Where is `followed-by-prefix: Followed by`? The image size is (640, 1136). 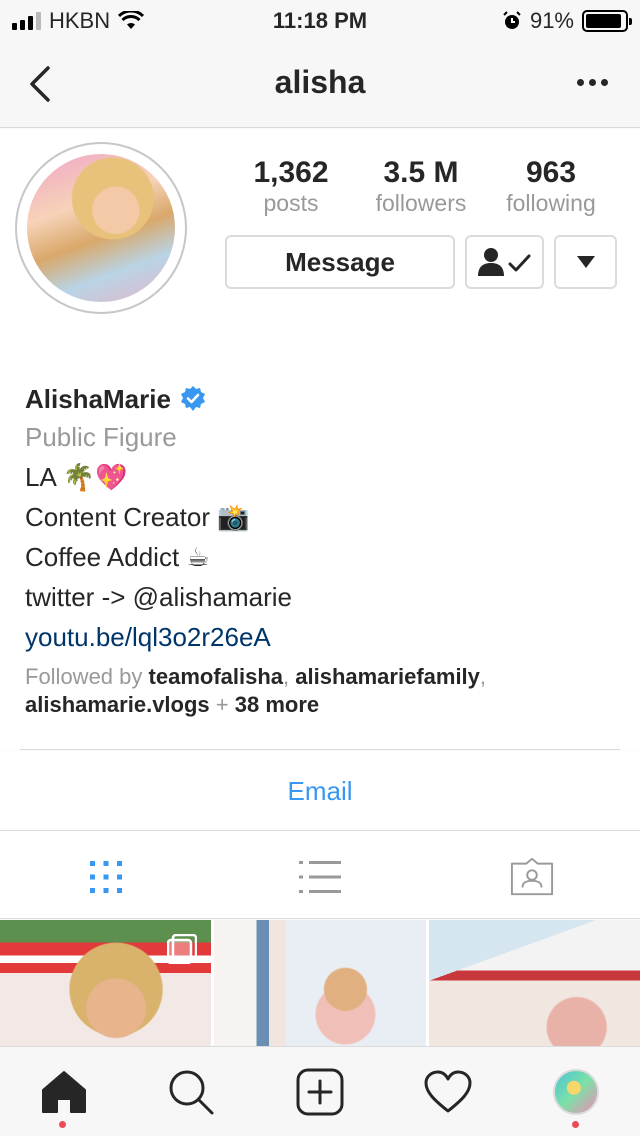 followed-by-prefix: Followed by is located at coordinates (87, 676).